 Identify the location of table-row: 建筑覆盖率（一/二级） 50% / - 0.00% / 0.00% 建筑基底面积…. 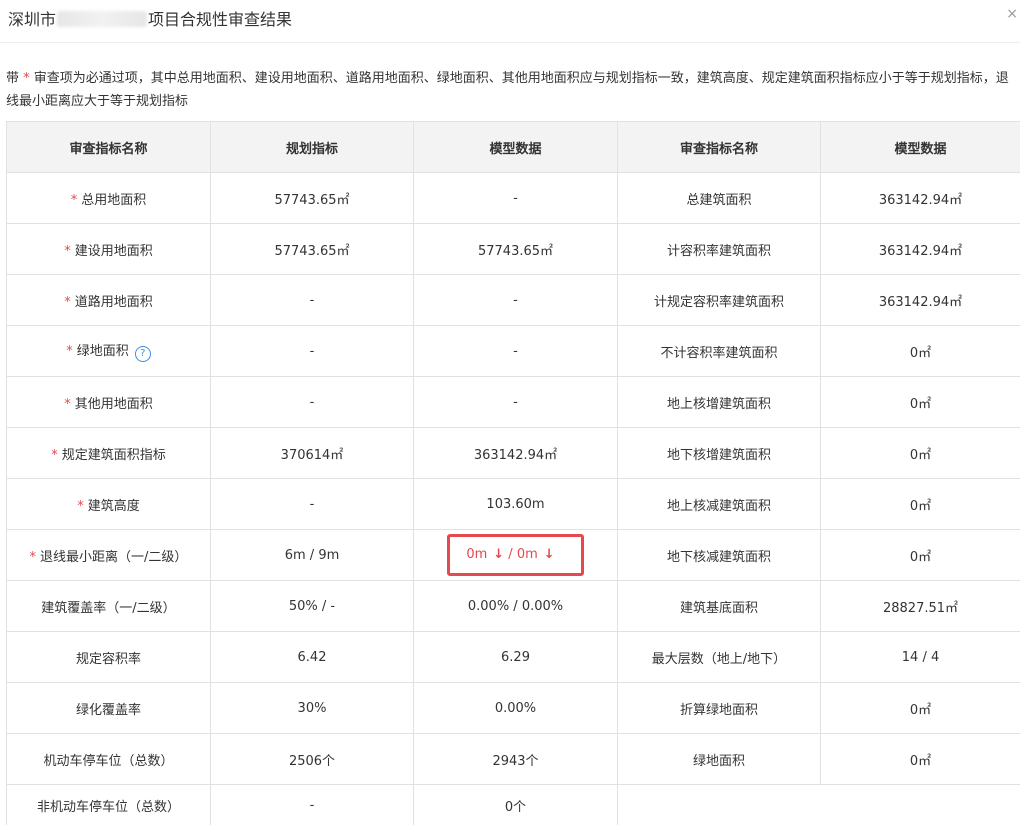
(513, 606).